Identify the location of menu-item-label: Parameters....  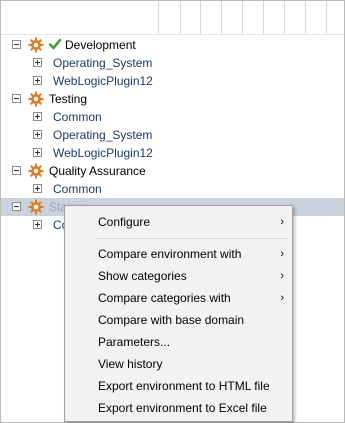
(134, 342).